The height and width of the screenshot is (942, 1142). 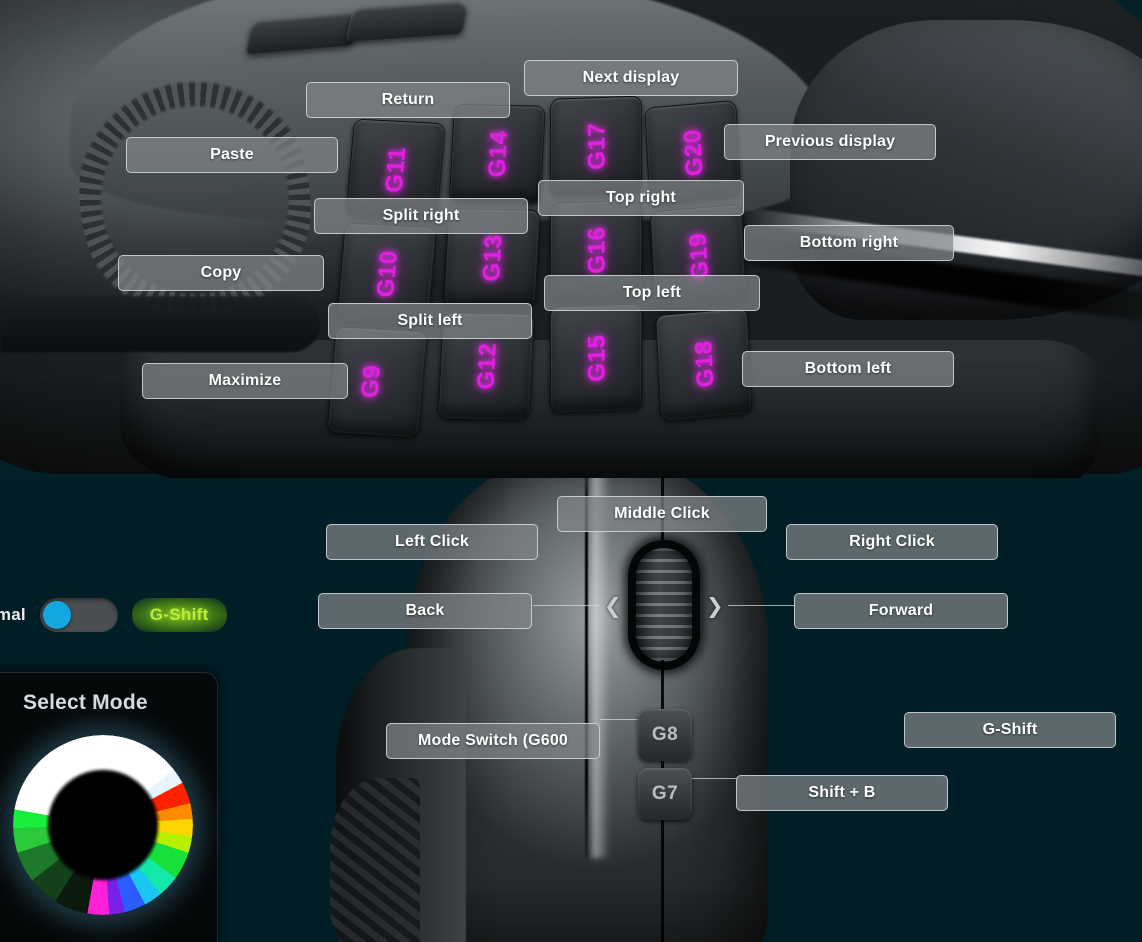 I want to click on mode-switch-leader-line, so click(x=620, y=719).